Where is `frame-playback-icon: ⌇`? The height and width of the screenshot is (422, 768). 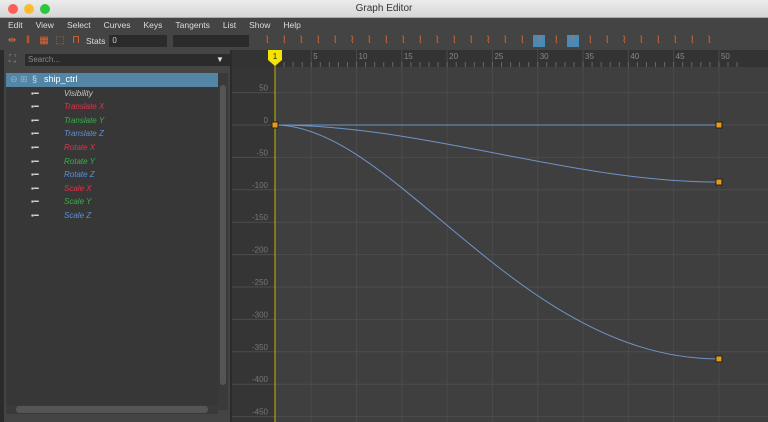
frame-playback-icon: ⌇ is located at coordinates (284, 41).